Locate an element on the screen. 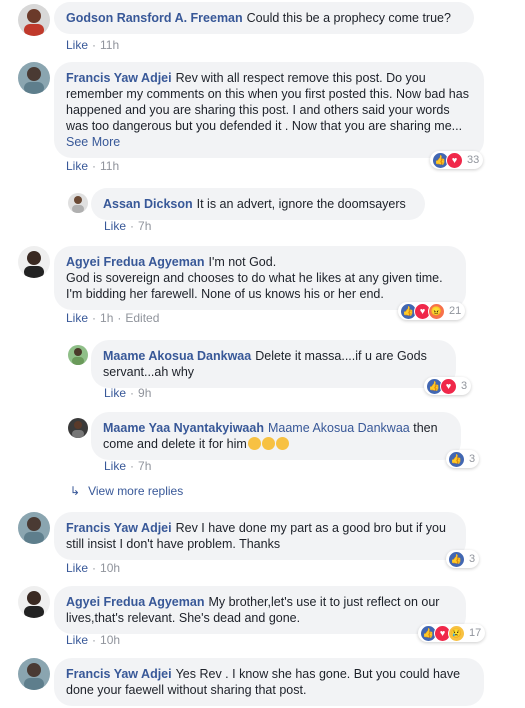 The width and height of the screenshot is (525, 708). reply-arrow-icon: ↳ is located at coordinates (75, 491).